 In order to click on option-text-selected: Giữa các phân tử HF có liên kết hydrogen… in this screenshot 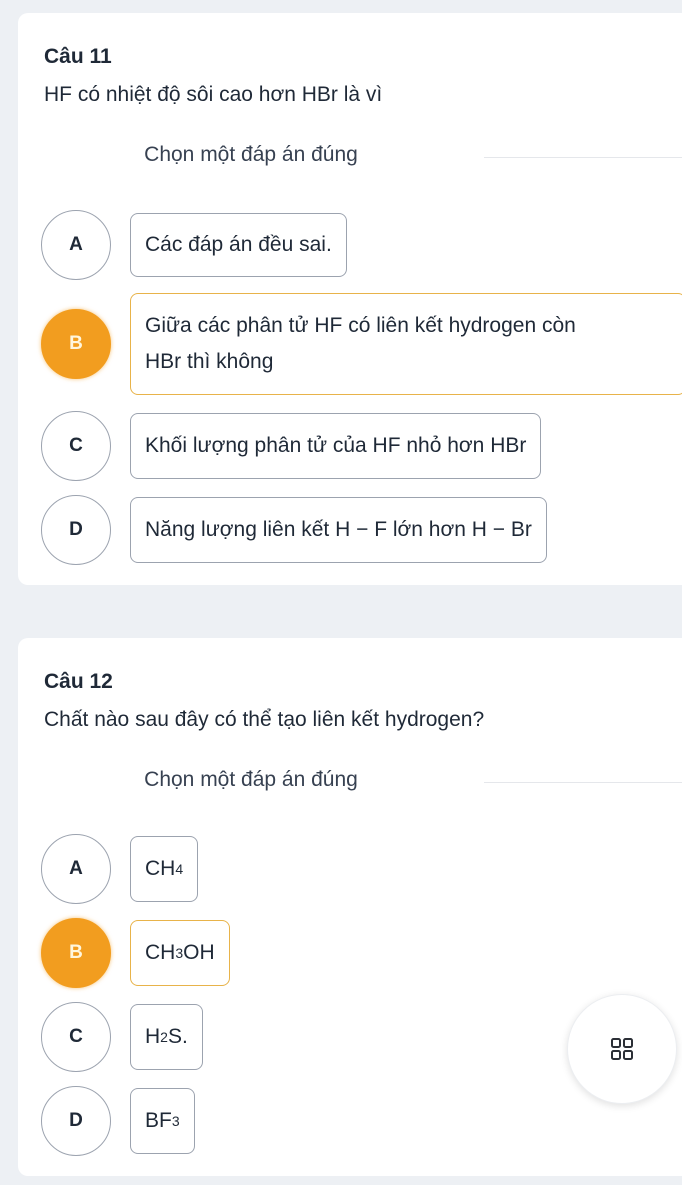, I will do `click(406, 344)`.